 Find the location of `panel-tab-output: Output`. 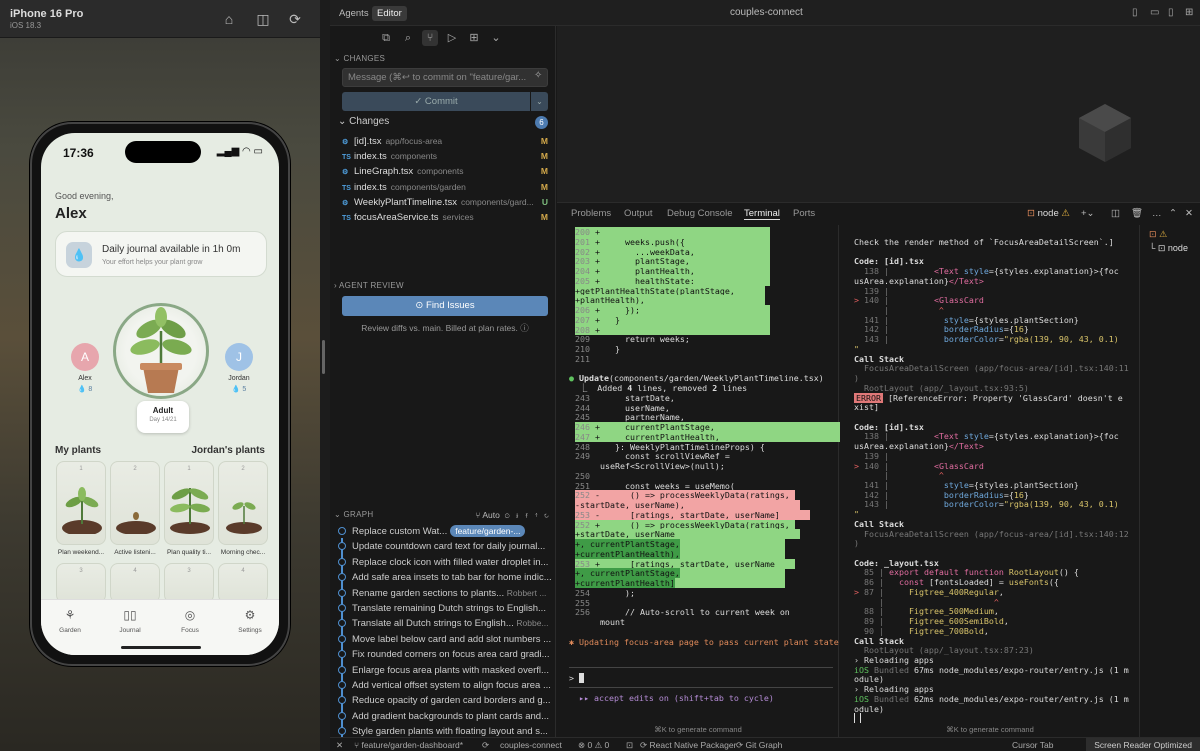

panel-tab-output: Output is located at coordinates (638, 213).